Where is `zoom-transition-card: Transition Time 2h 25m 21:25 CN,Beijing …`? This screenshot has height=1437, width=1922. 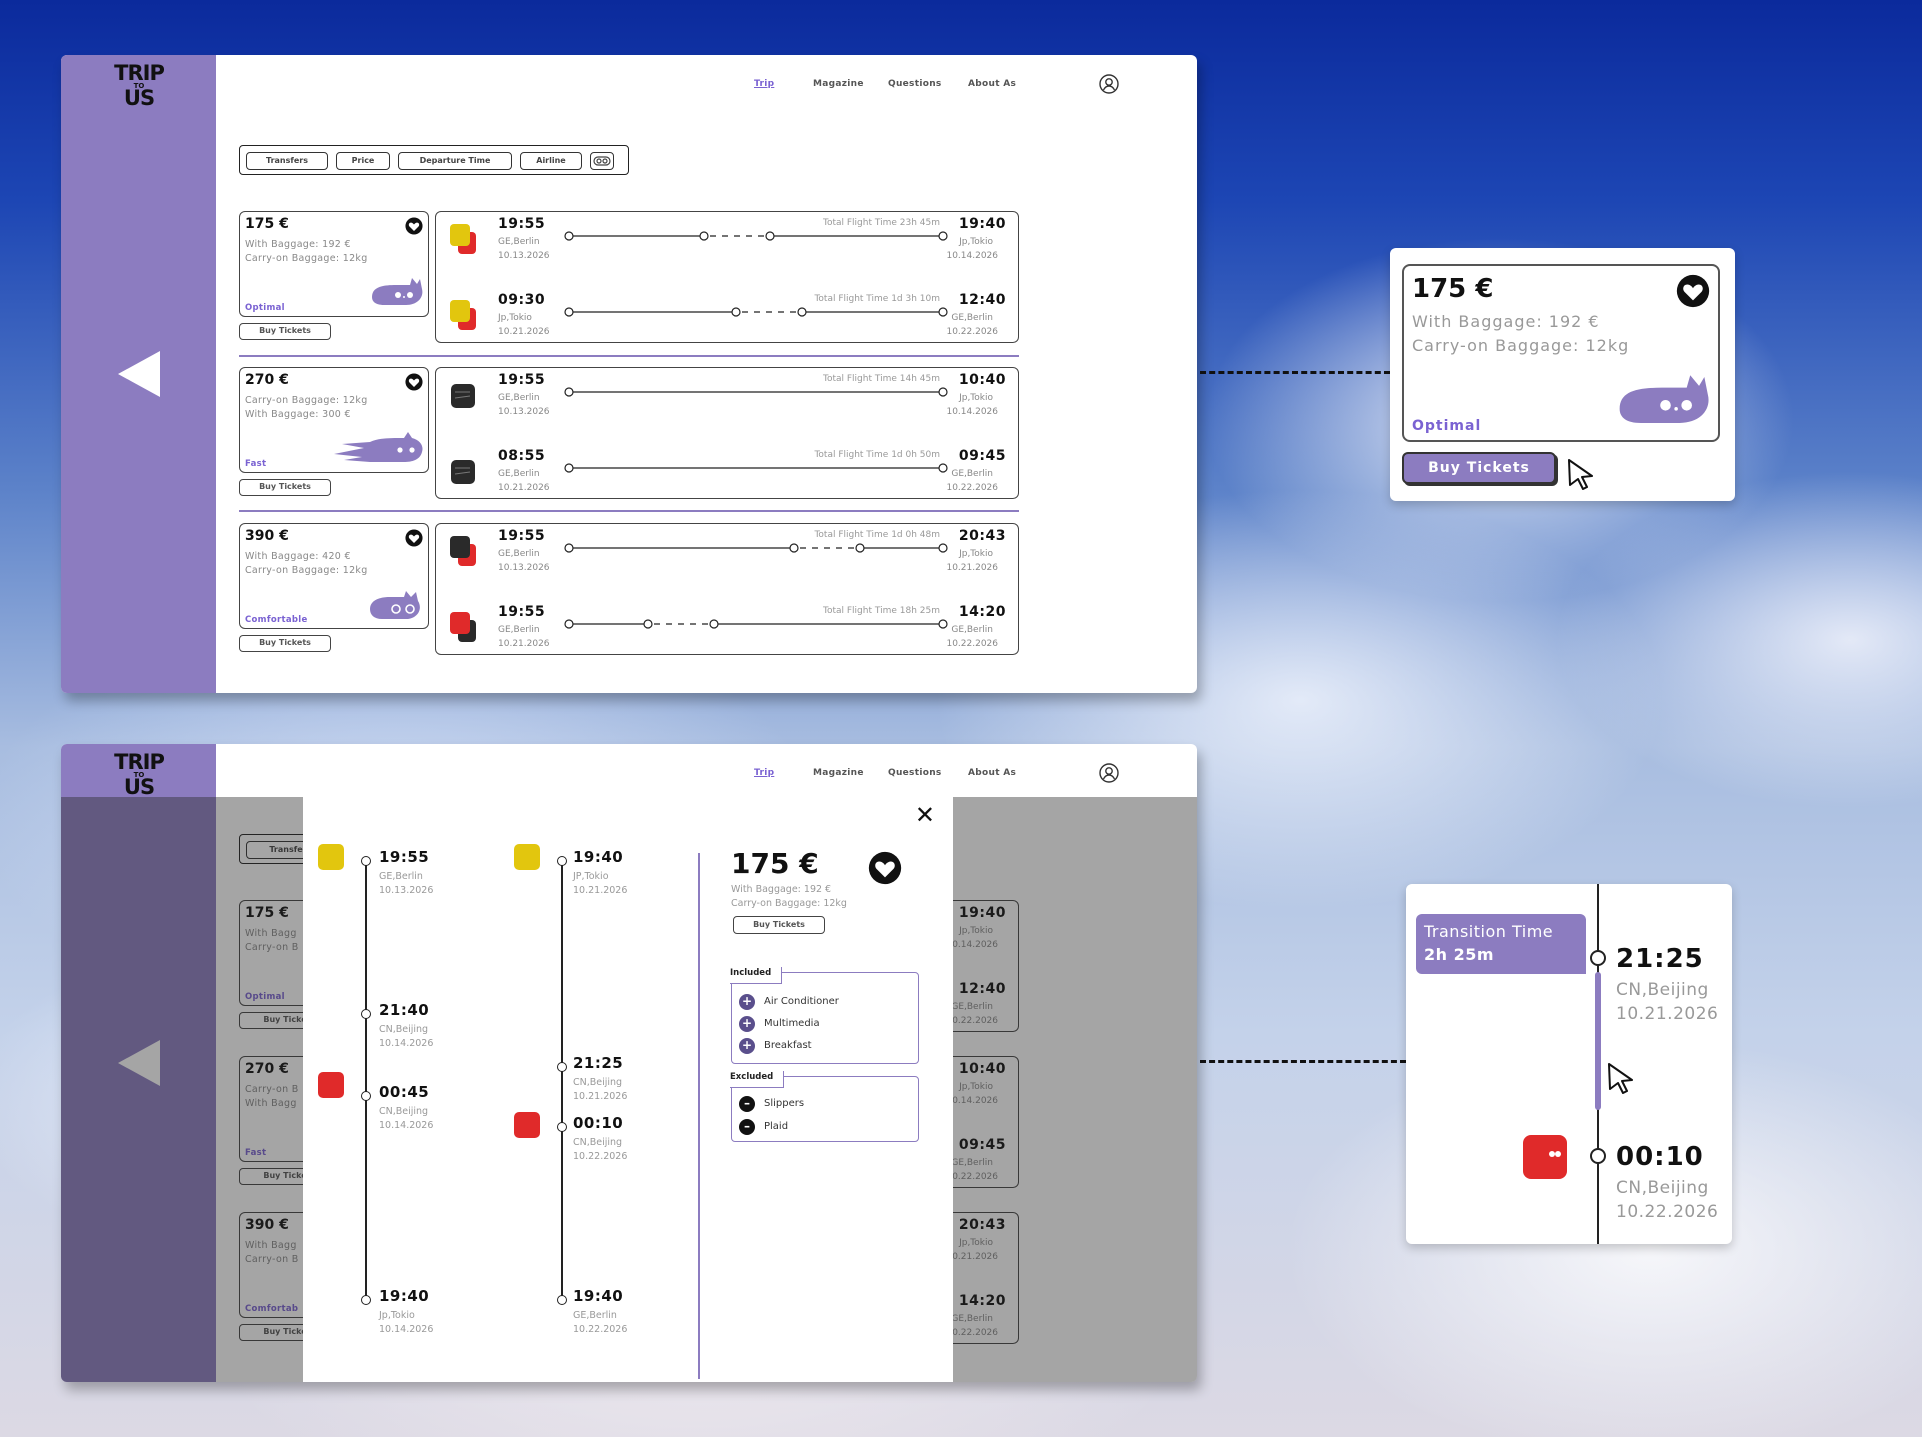 zoom-transition-card: Transition Time 2h 25m 21:25 CN,Beijing … is located at coordinates (1569, 1064).